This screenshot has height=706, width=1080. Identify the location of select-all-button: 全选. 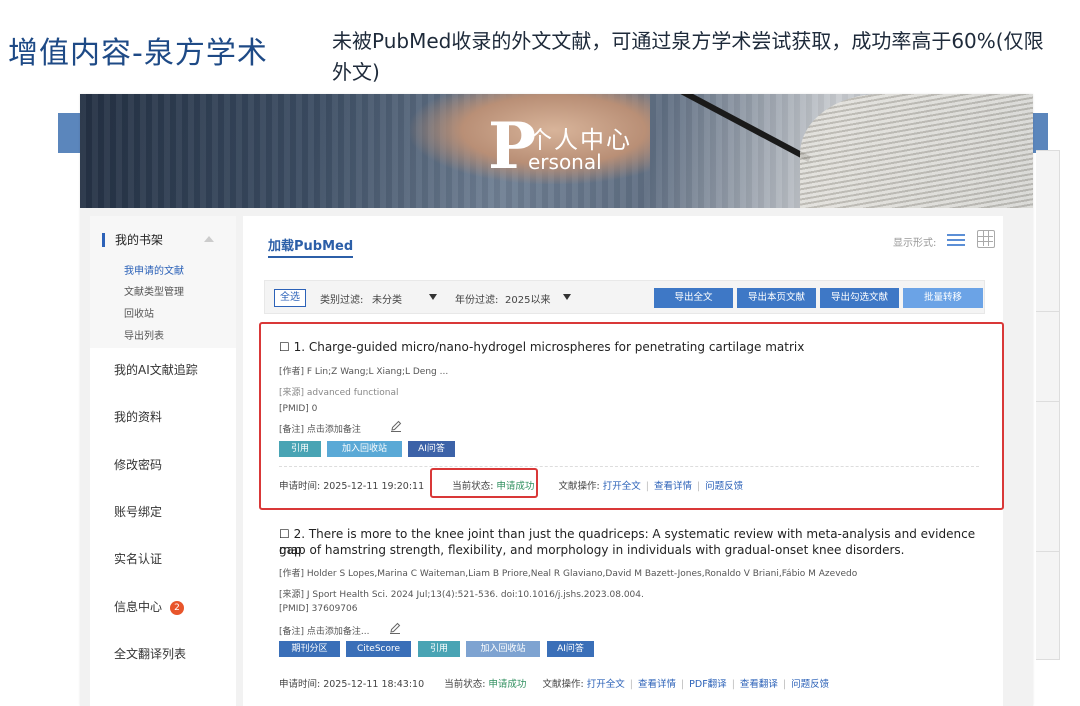
(290, 298).